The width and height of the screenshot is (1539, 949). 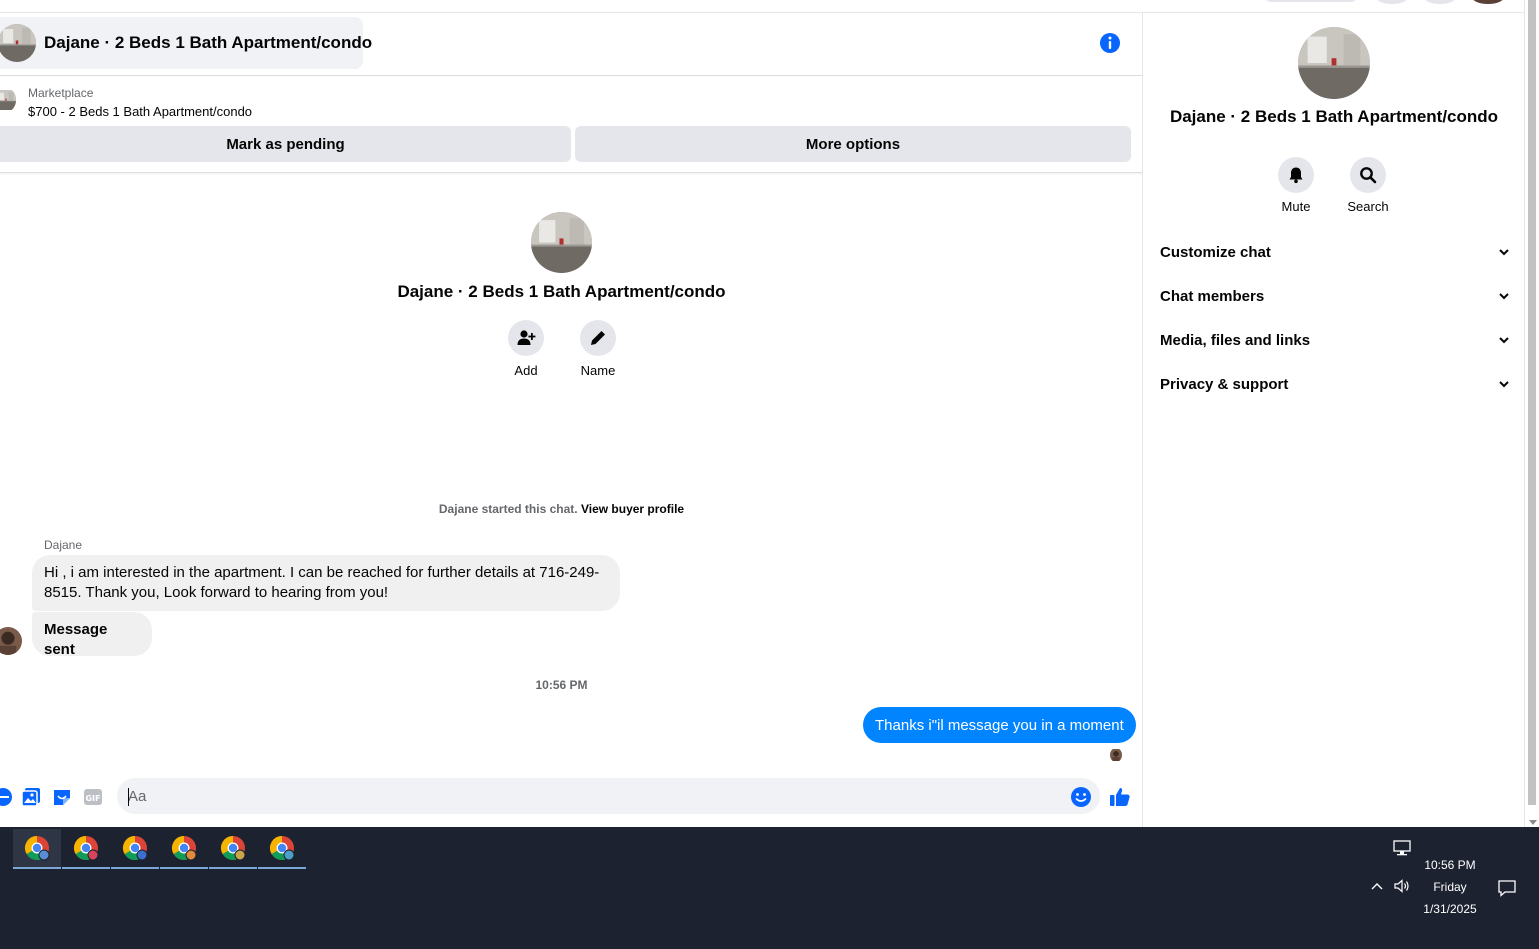 What do you see at coordinates (1532, 402) in the screenshot?
I see `scrollbar-thumb` at bounding box center [1532, 402].